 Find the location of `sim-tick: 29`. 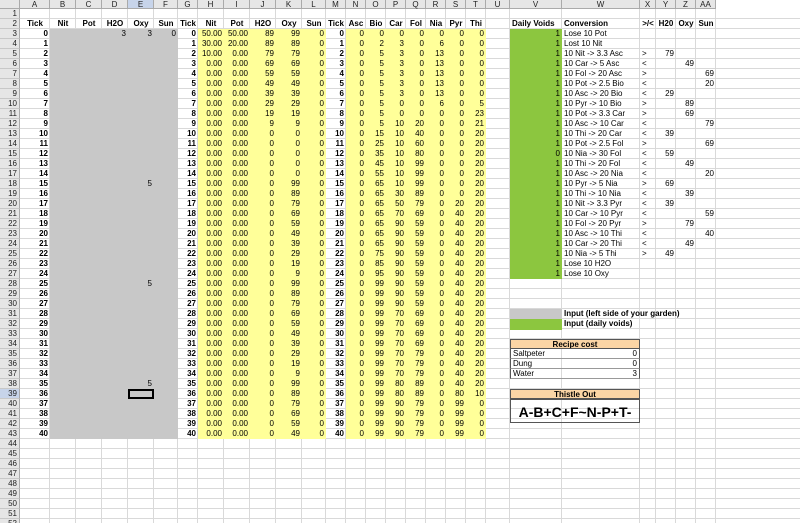

sim-tick: 29 is located at coordinates (188, 324).